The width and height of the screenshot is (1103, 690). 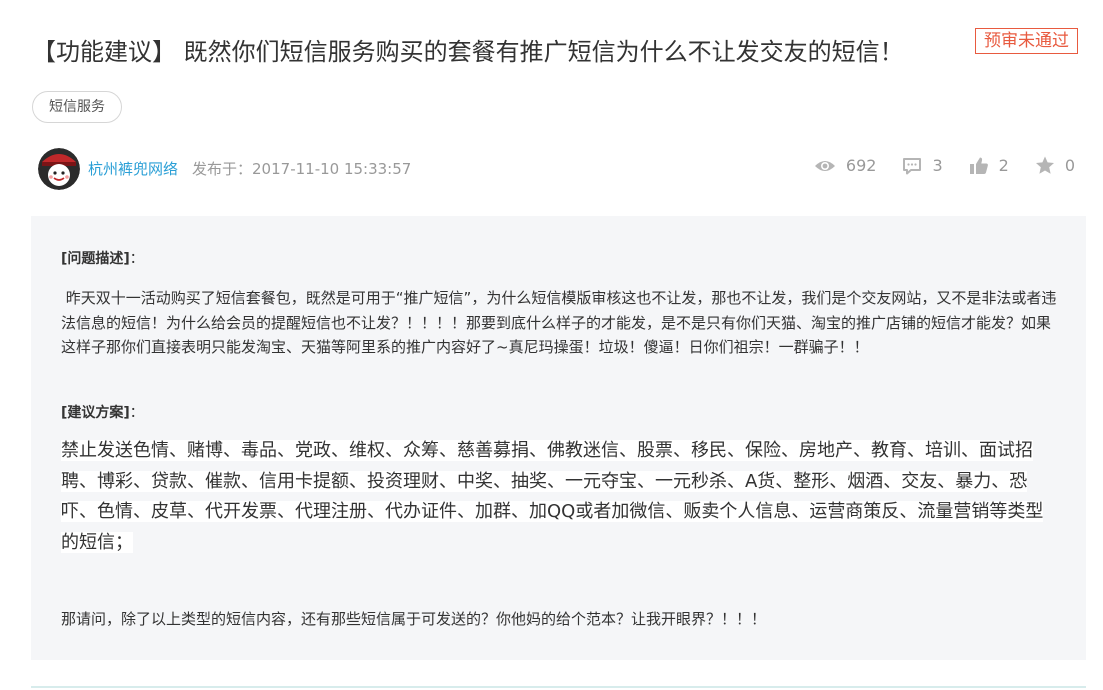 I want to click on posted-at: 2017-11-10 15:33:57, so click(x=332, y=169).